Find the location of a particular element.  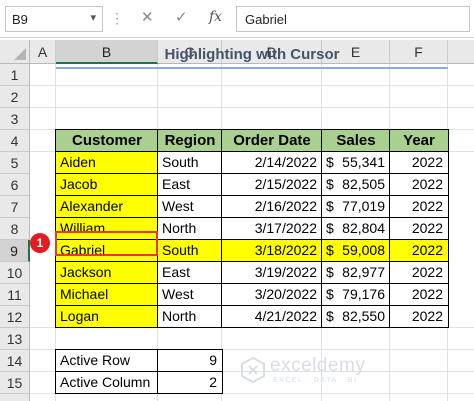

sales-cell: $82,804 is located at coordinates (356, 228).